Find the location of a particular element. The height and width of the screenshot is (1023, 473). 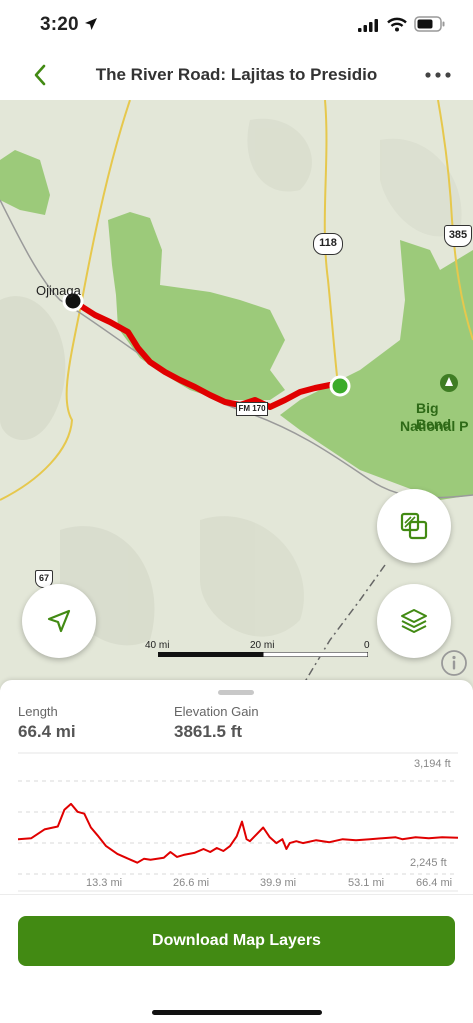

layers-icon is located at coordinates (414, 621).